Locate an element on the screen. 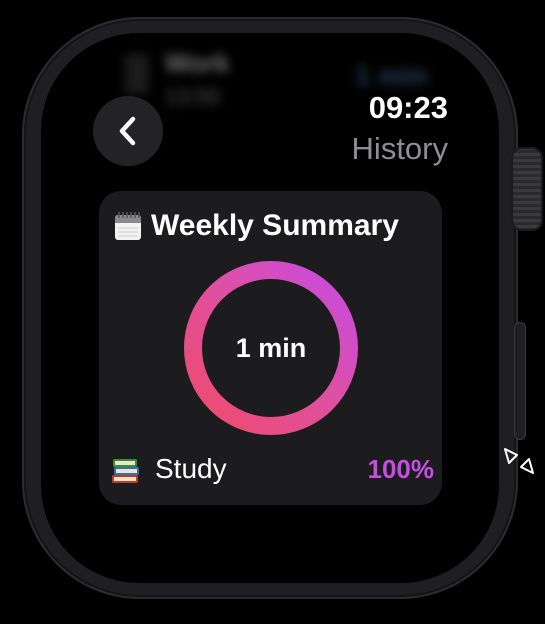  category-percent: 100% is located at coordinates (401, 468).